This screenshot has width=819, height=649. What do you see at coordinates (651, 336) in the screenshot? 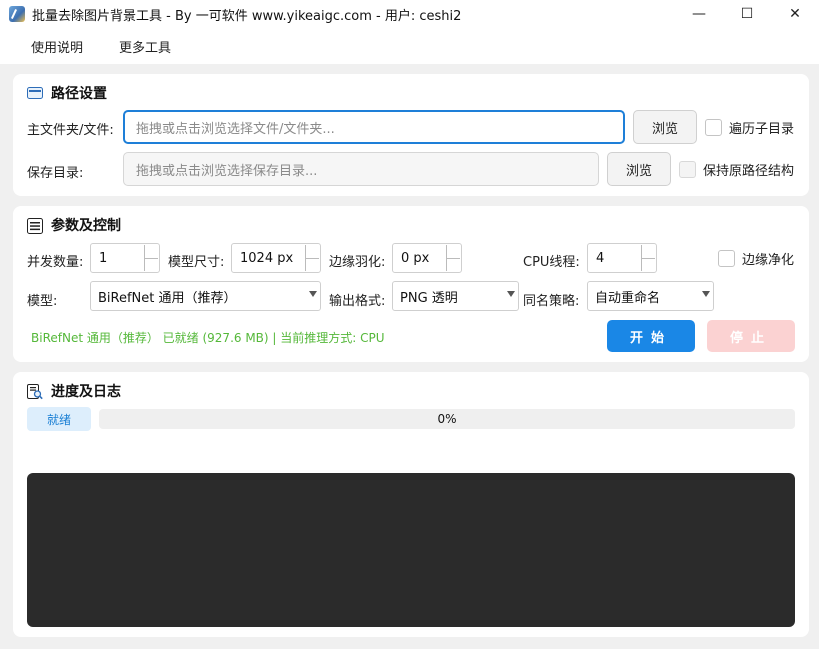
I see `start-button: 开始` at bounding box center [651, 336].